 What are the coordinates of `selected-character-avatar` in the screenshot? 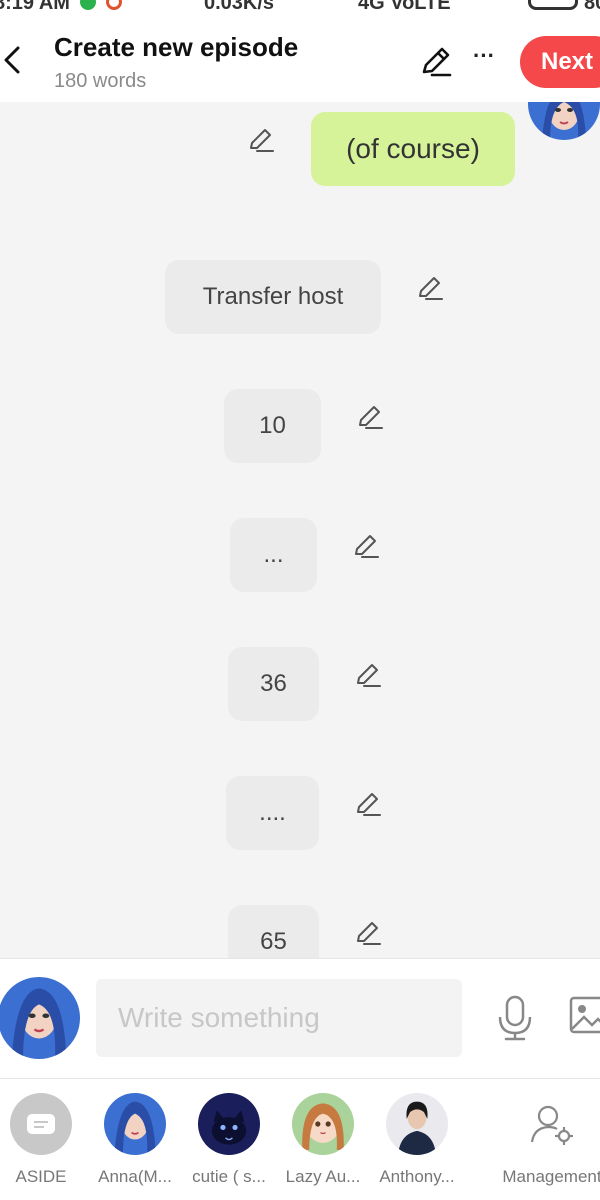 It's located at (40, 1018).